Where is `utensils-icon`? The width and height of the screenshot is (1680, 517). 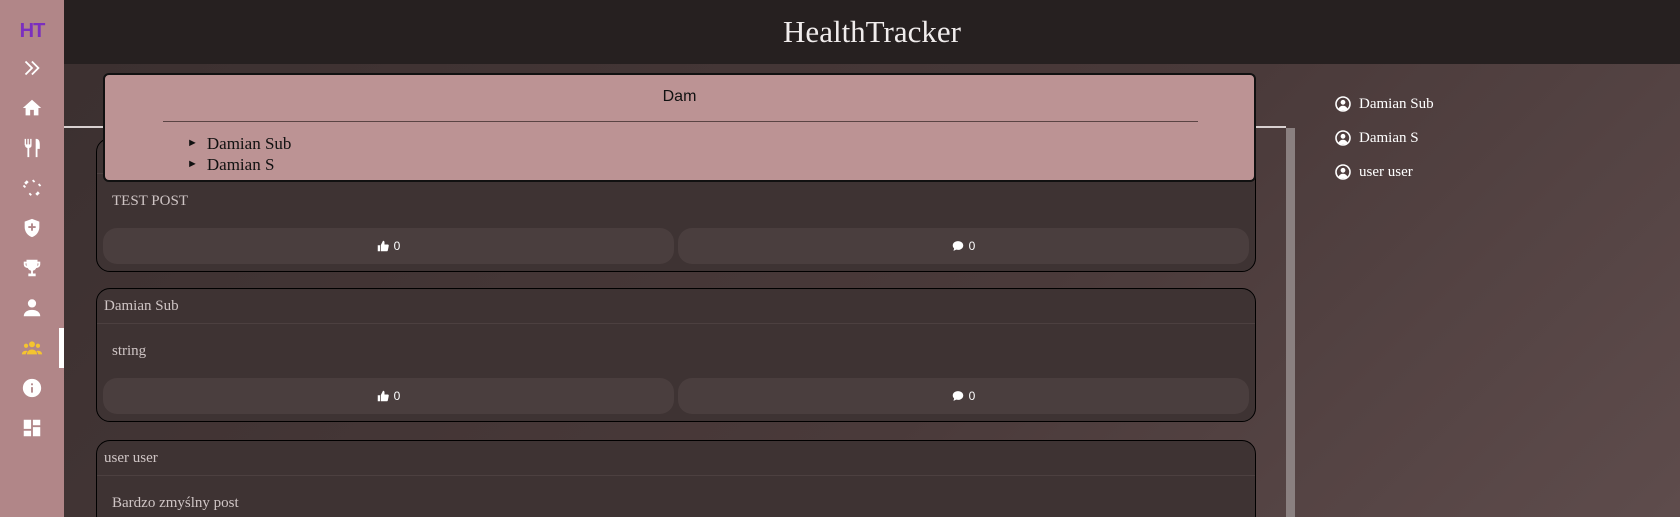
utensils-icon is located at coordinates (32, 148).